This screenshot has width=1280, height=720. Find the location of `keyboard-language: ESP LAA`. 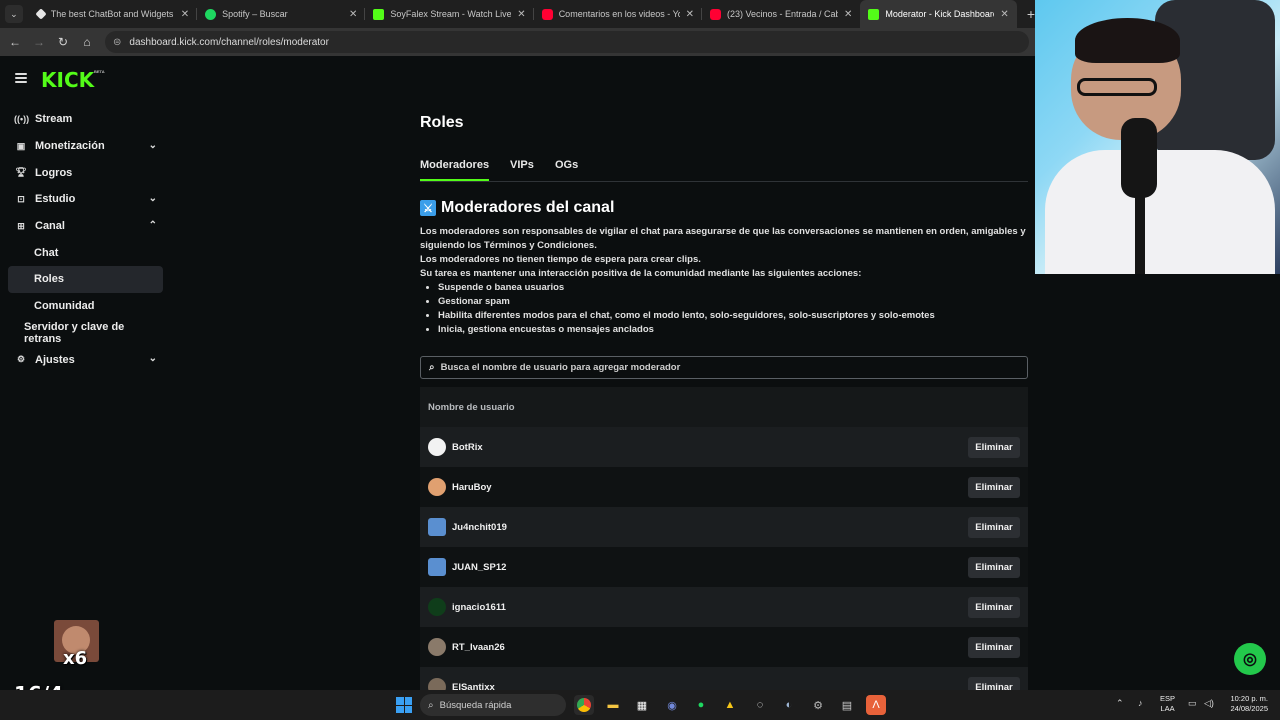

keyboard-language: ESP LAA is located at coordinates (1167, 704).